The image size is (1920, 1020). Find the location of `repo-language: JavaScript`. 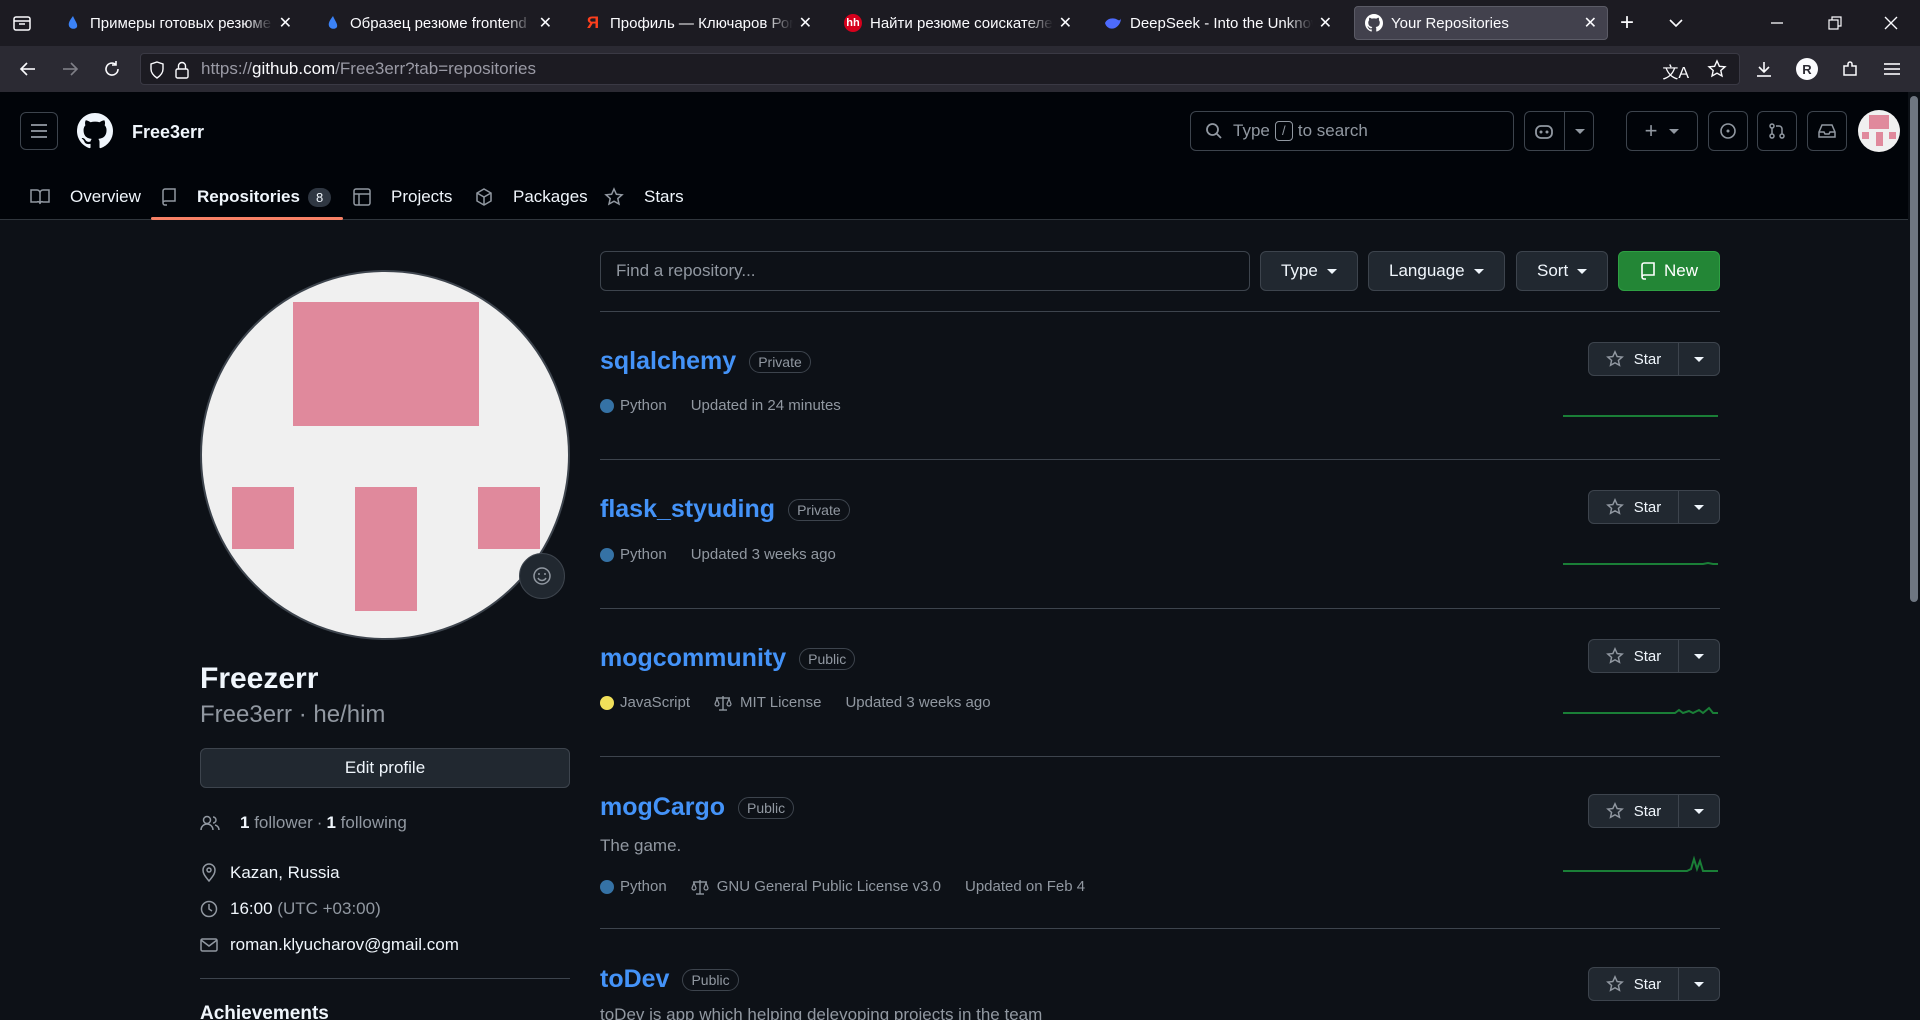

repo-language: JavaScript is located at coordinates (655, 702).